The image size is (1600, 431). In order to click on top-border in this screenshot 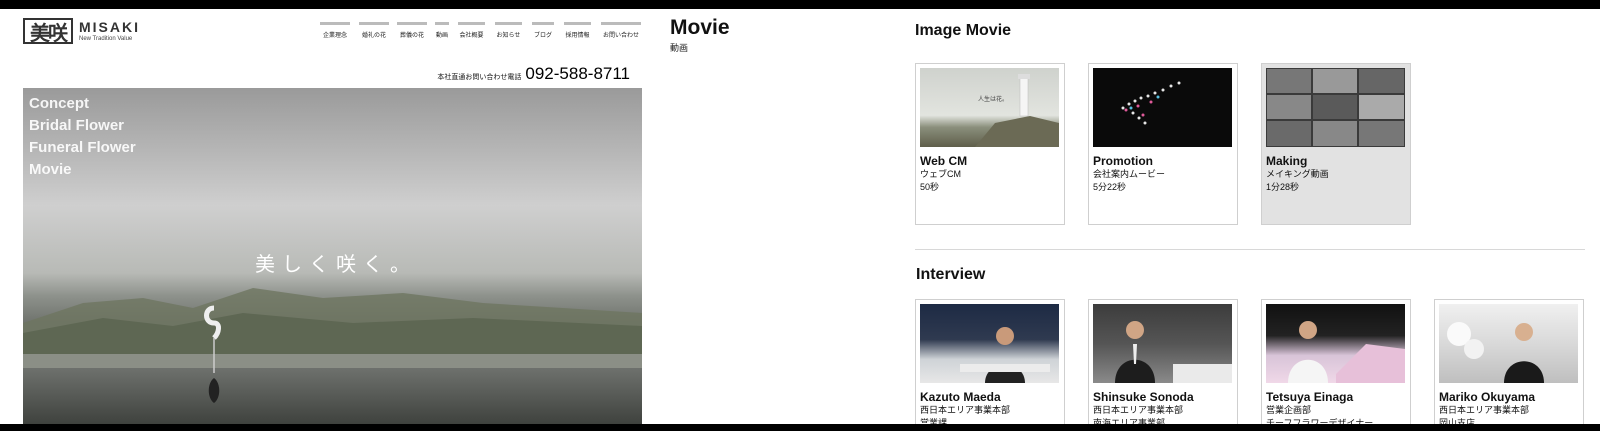, I will do `click(800, 4)`.